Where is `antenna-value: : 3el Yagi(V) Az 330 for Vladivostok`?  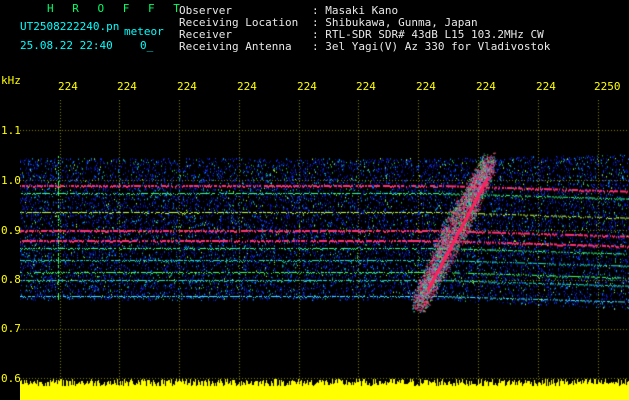 antenna-value: : 3el Yagi(V) Az 330 for Vladivostok is located at coordinates (431, 46).